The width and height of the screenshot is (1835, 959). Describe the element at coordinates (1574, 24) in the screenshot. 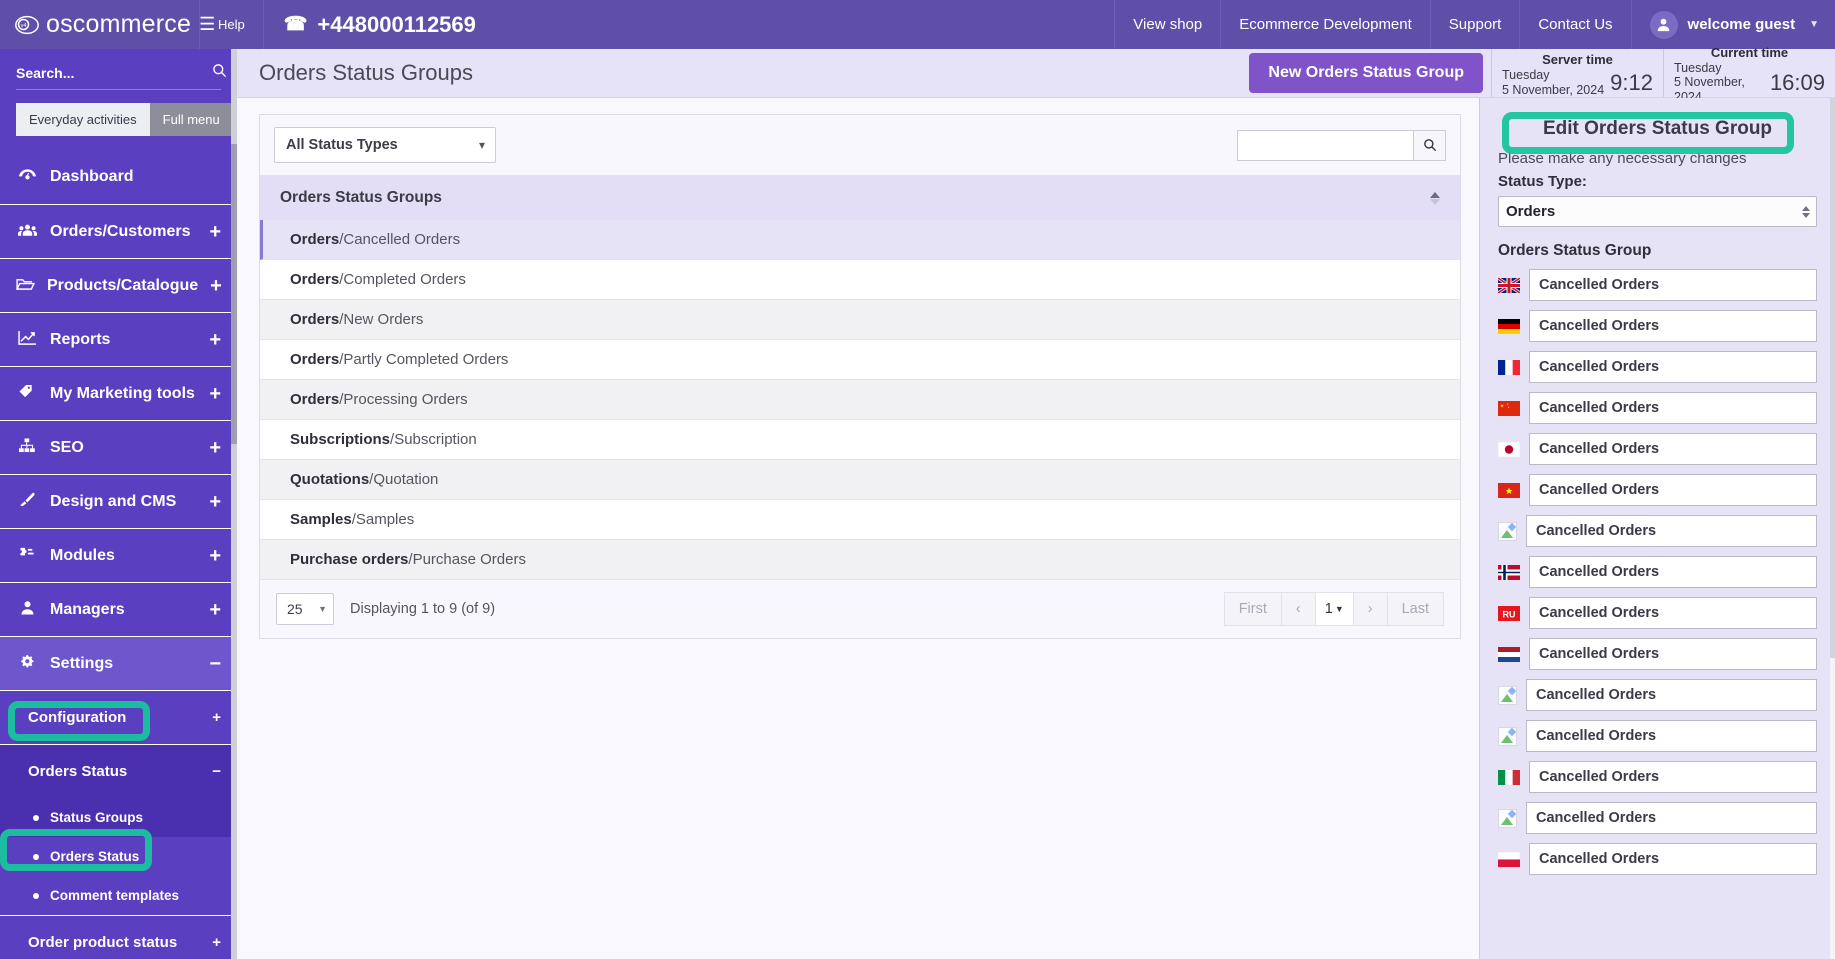

I see `nav-contact-us: Contact Us` at that location.